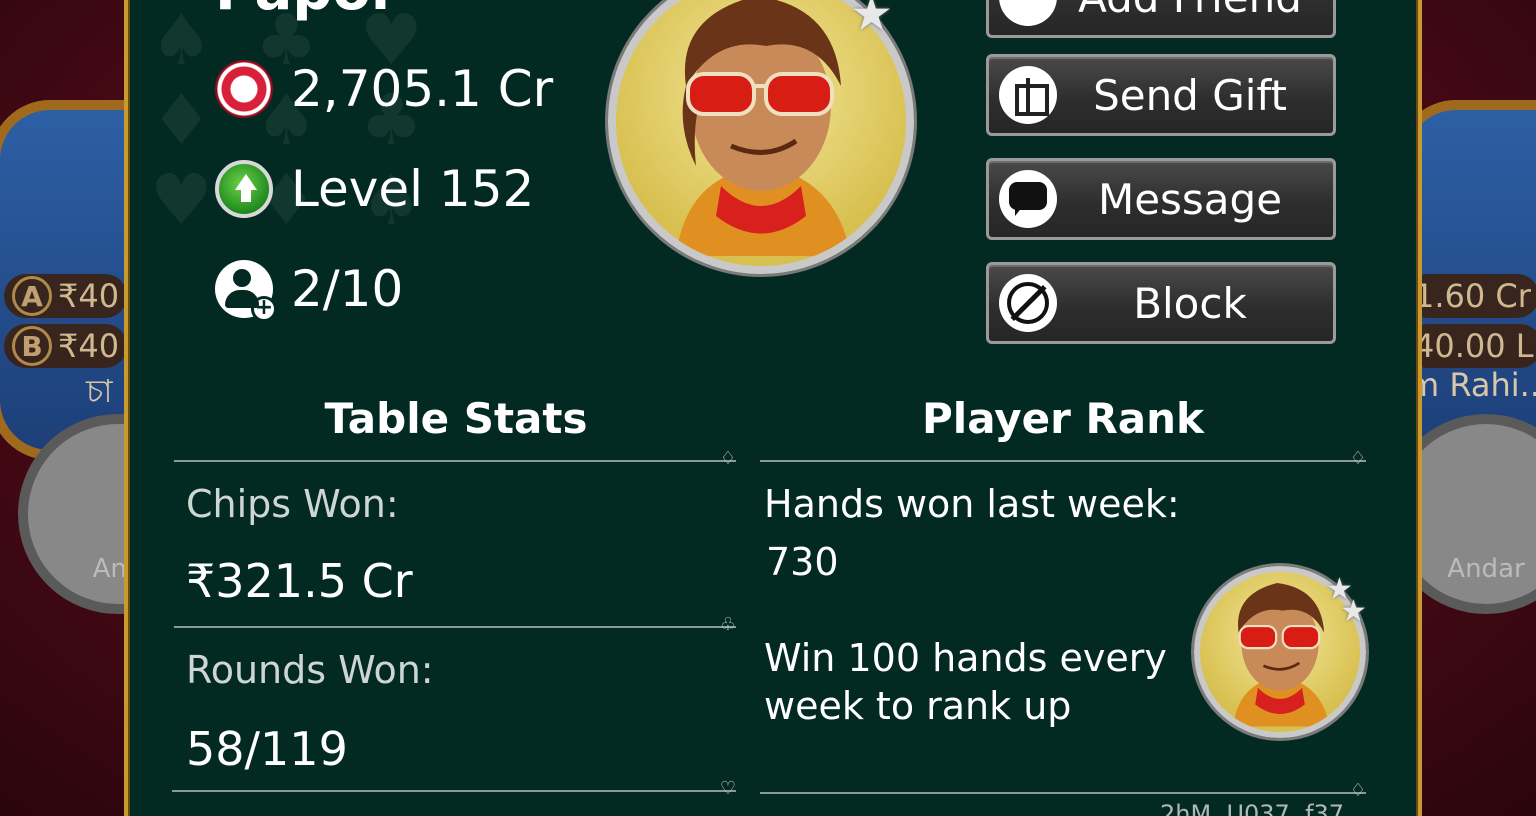 The width and height of the screenshot is (1536, 816). I want to click on left-player-name: চা, so click(99, 391).